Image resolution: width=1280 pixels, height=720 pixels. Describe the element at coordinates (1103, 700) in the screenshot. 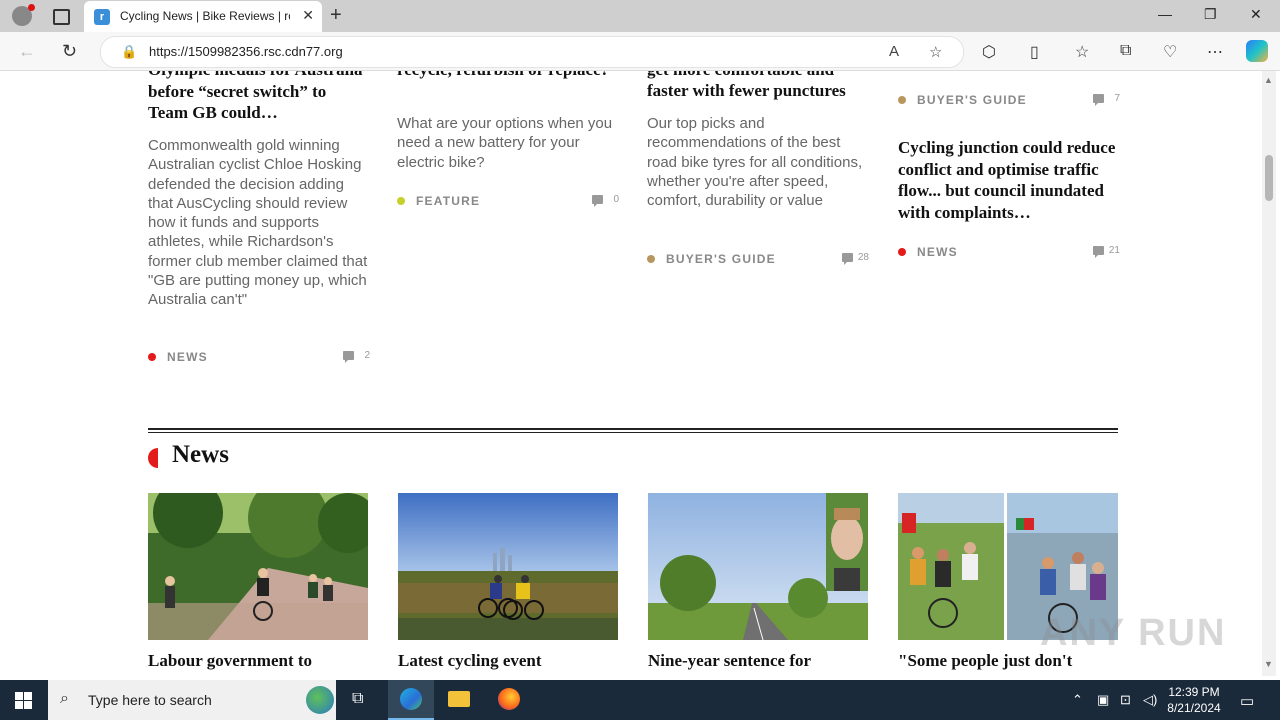

I see `tray-device-icon: ▣` at that location.